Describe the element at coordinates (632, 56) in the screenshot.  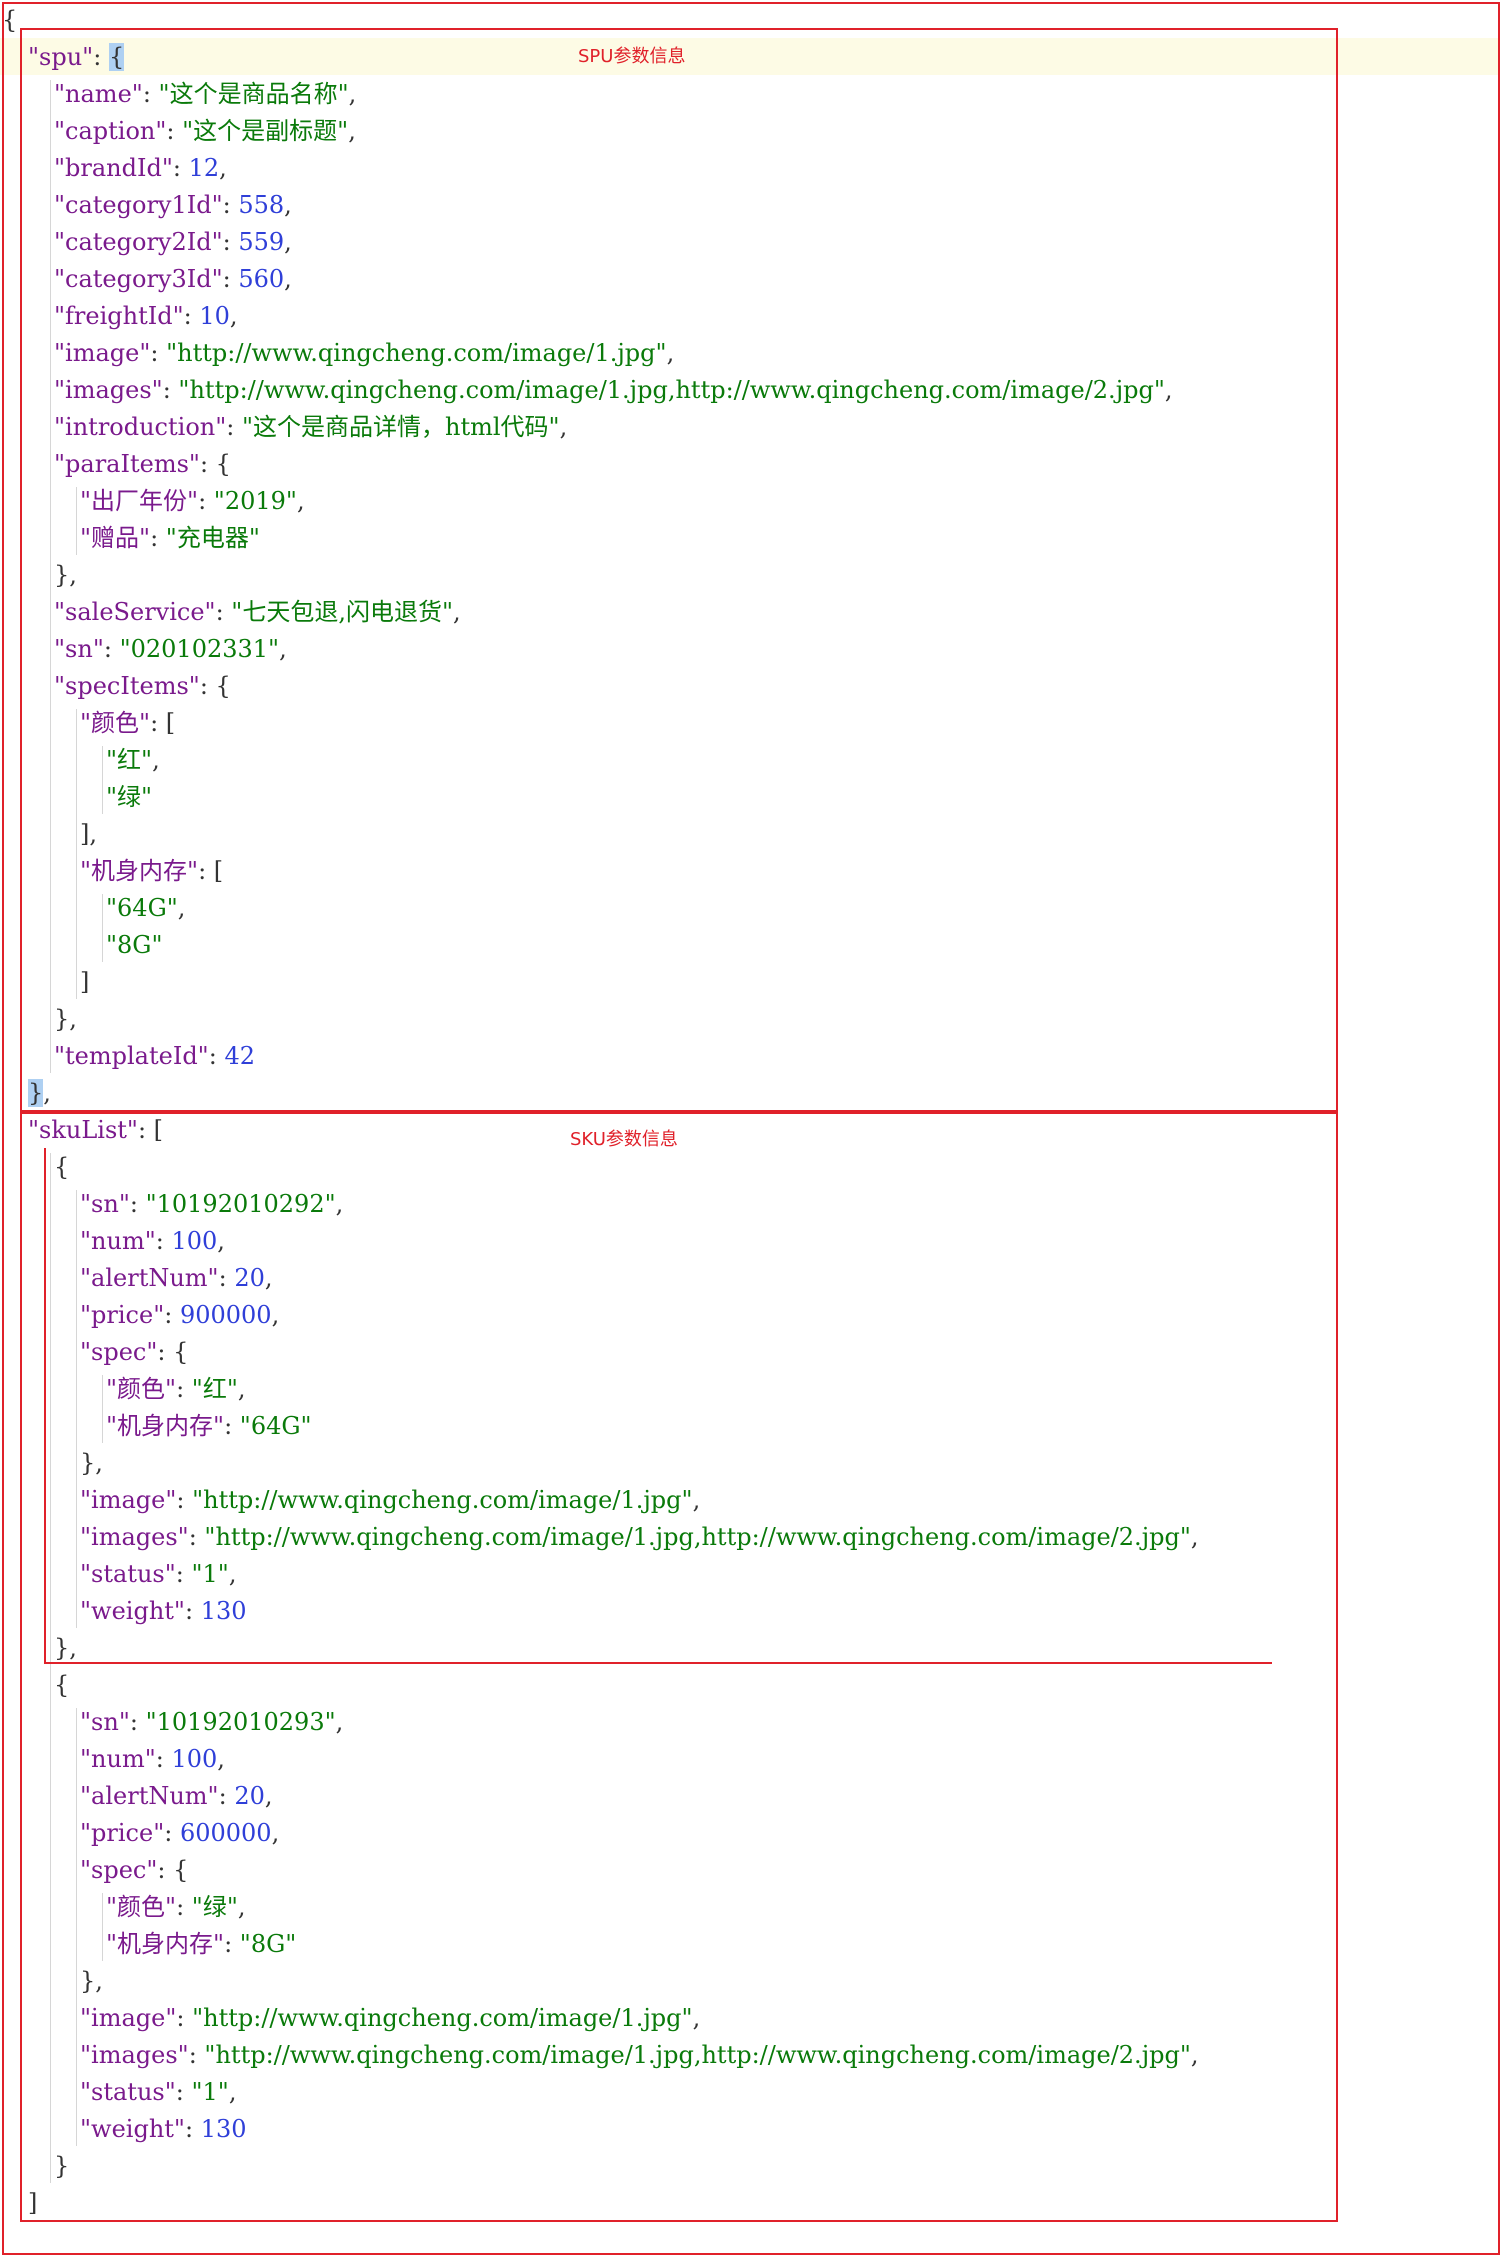
I see `spu-annotation-label: SPU参数信息` at that location.